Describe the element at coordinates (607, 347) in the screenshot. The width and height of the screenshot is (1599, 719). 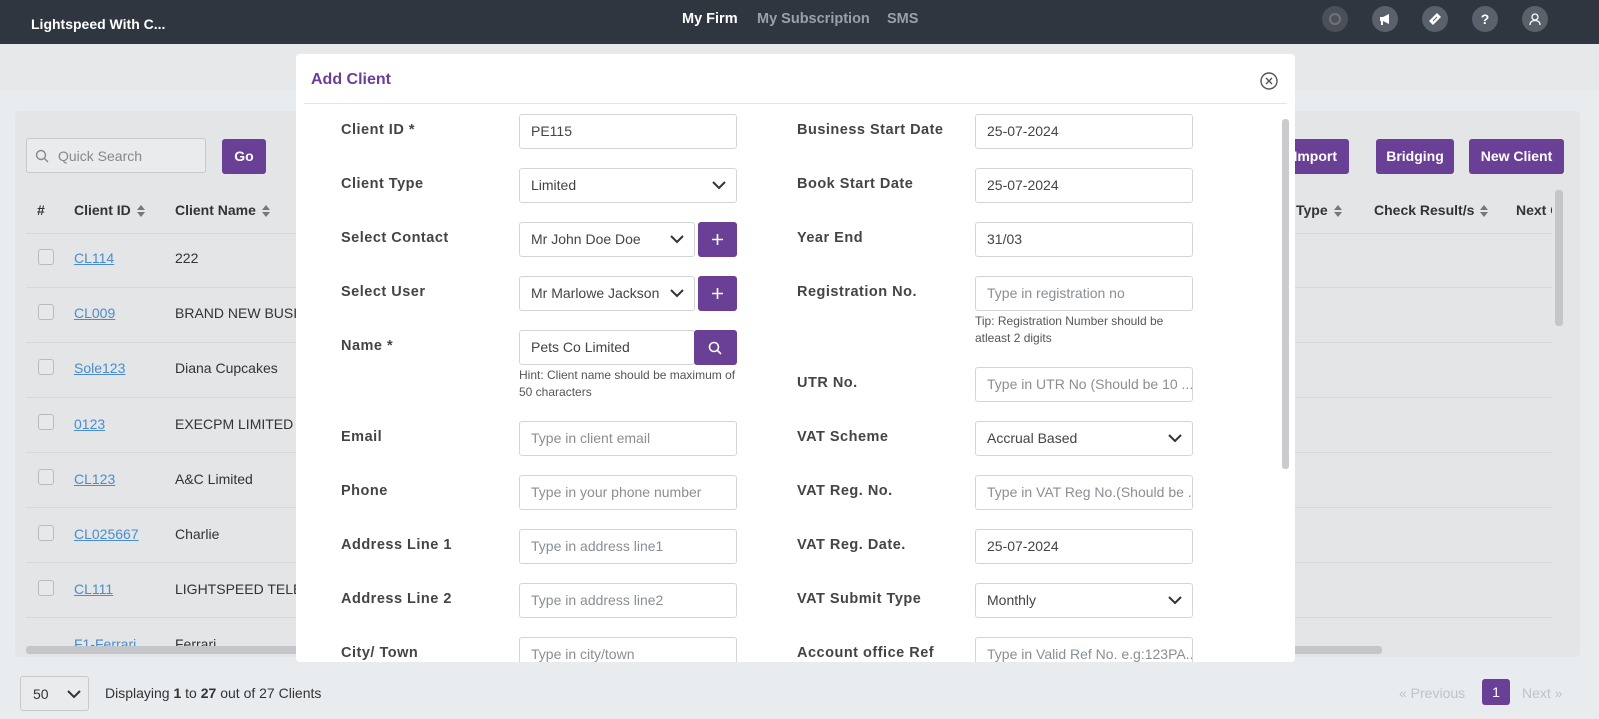
I see `client-name-field: Pets Co Limited` at that location.